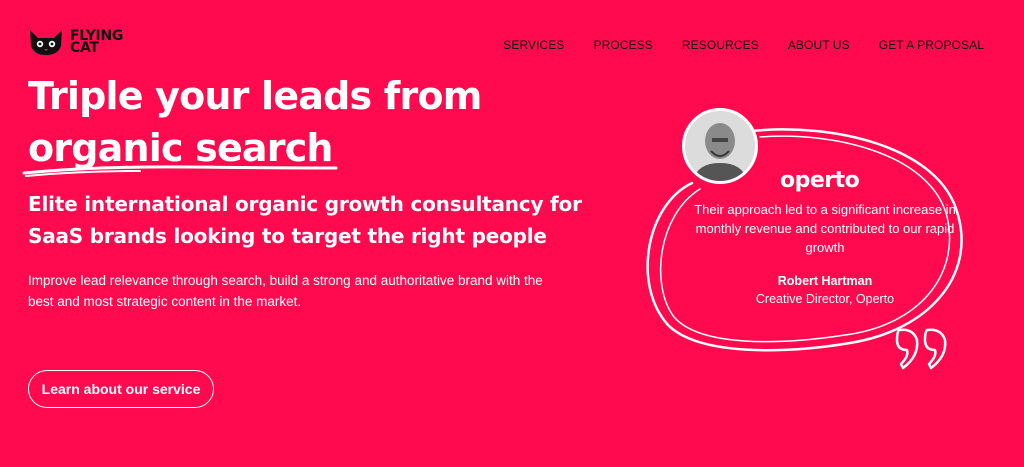  Describe the element at coordinates (921, 349) in the screenshot. I see `quote-mark-icon` at that location.